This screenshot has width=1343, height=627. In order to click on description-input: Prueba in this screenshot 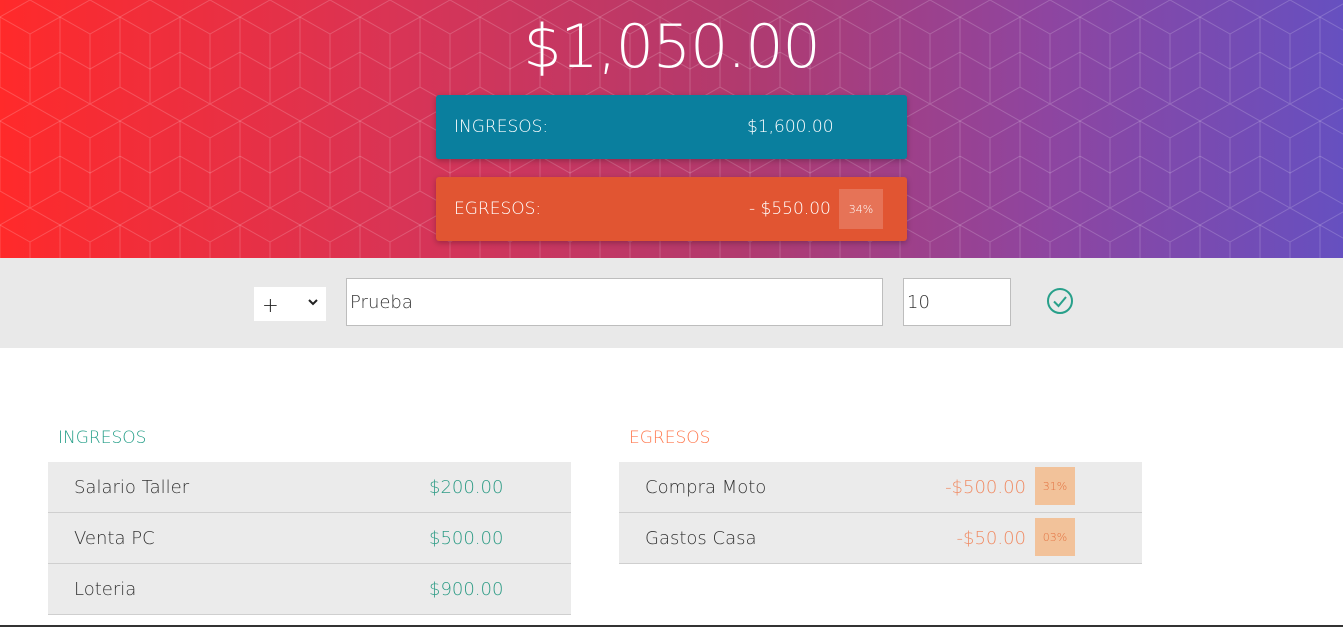, I will do `click(614, 302)`.